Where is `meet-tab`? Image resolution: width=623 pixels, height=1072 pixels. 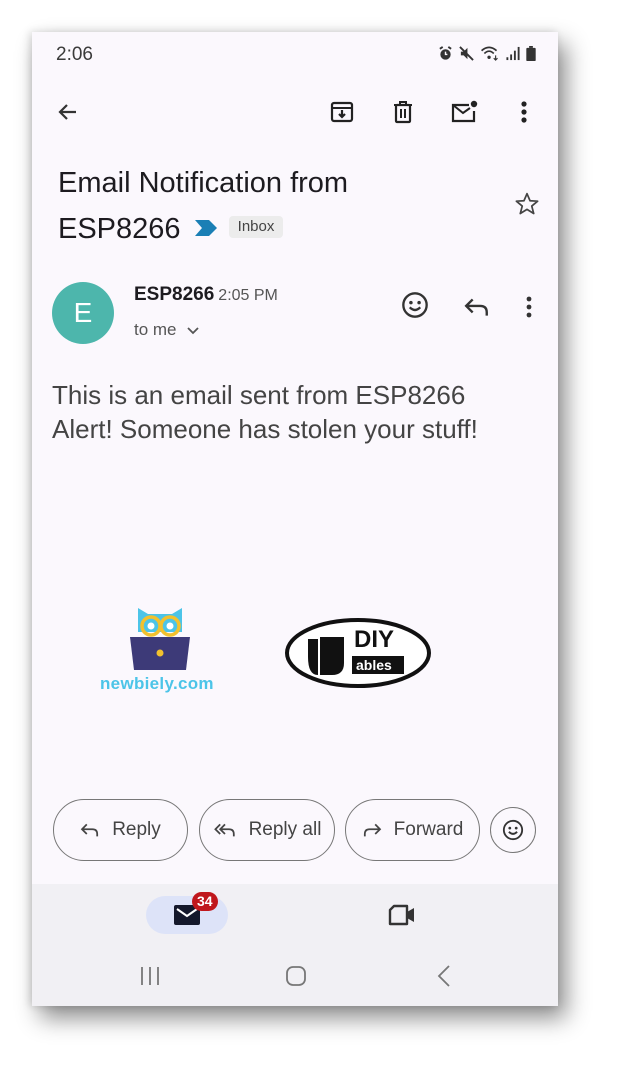 meet-tab is located at coordinates (402, 915).